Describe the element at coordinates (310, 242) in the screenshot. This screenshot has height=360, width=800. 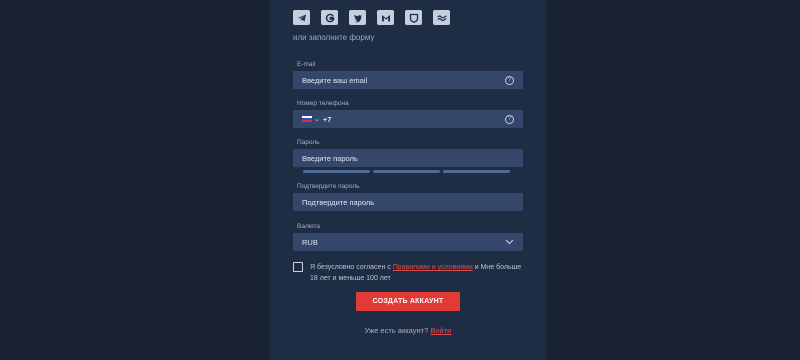
I see `currency-value: RUB` at that location.